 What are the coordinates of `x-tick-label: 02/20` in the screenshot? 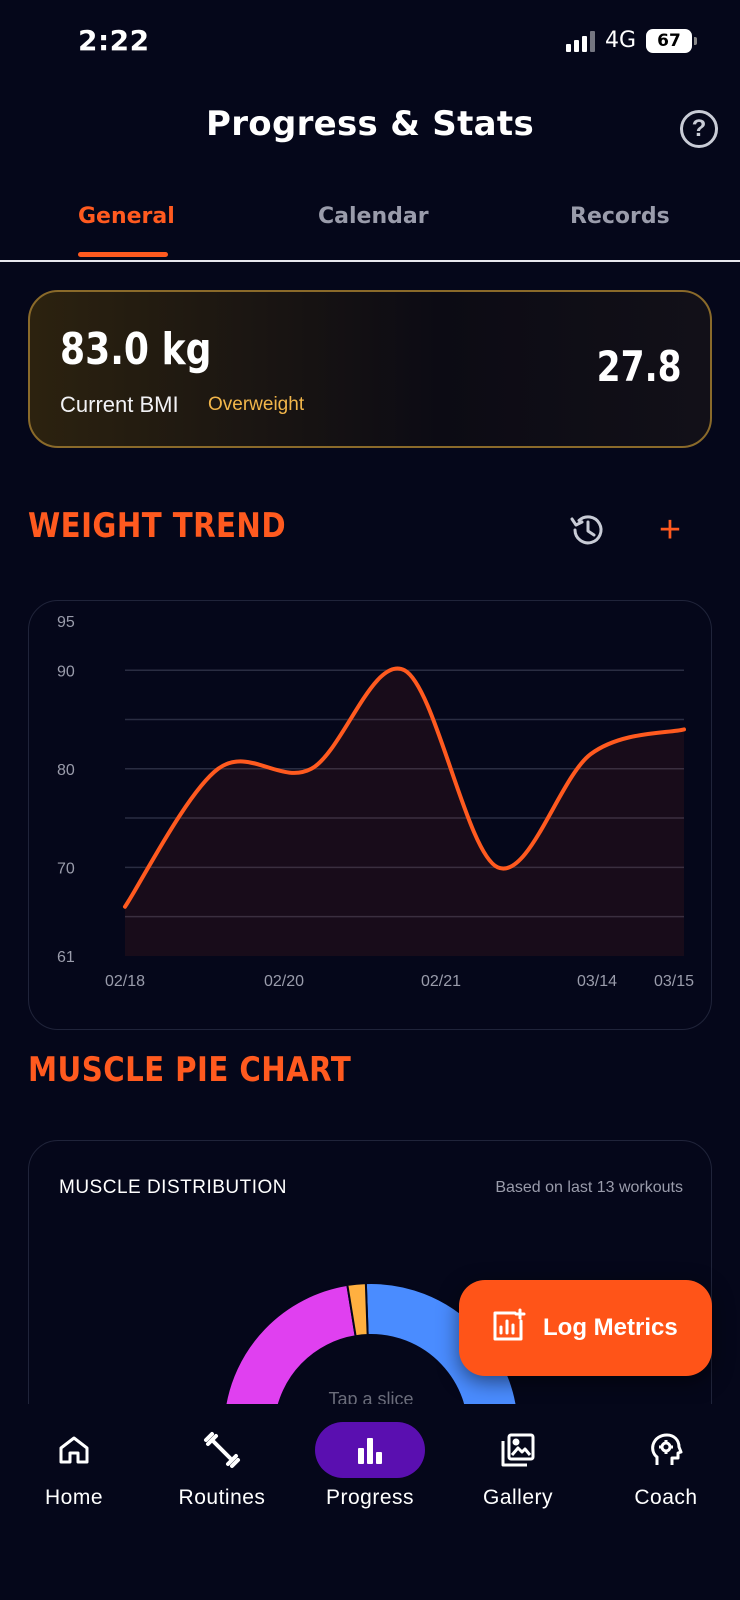 It's located at (284, 981).